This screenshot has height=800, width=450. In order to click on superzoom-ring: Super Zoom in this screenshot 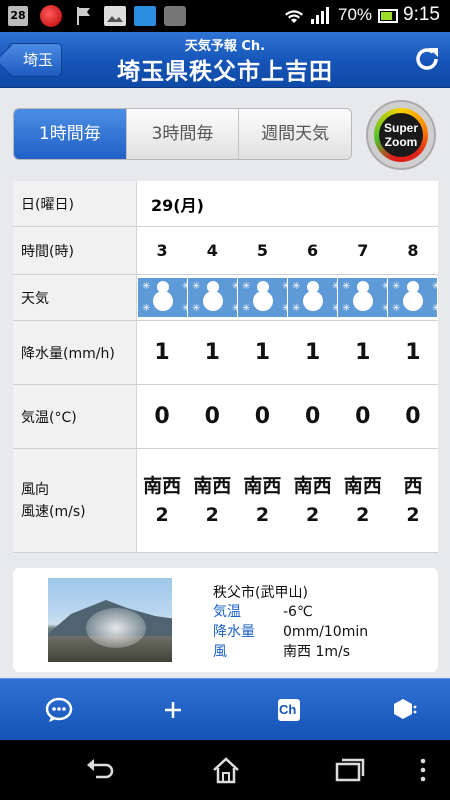, I will do `click(401, 135)`.